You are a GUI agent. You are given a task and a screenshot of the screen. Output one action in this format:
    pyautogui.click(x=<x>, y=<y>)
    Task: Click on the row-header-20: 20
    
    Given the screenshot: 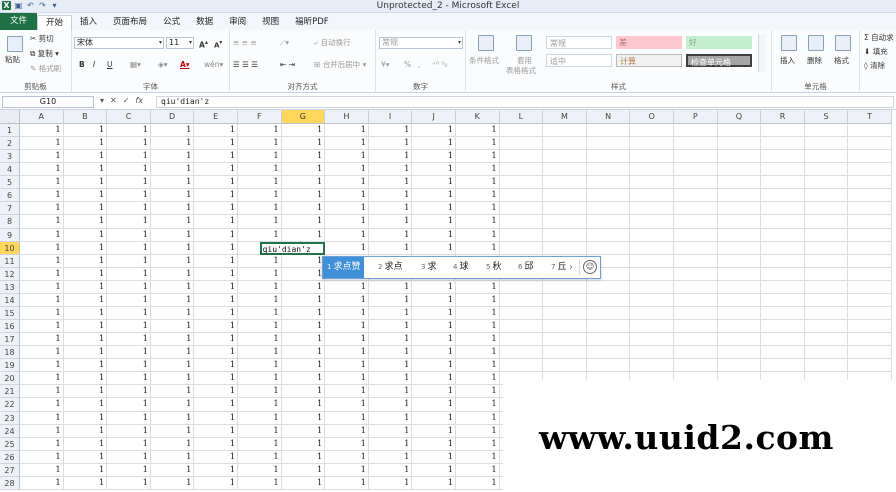 What is the action you would take?
    pyautogui.click(x=10, y=379)
    